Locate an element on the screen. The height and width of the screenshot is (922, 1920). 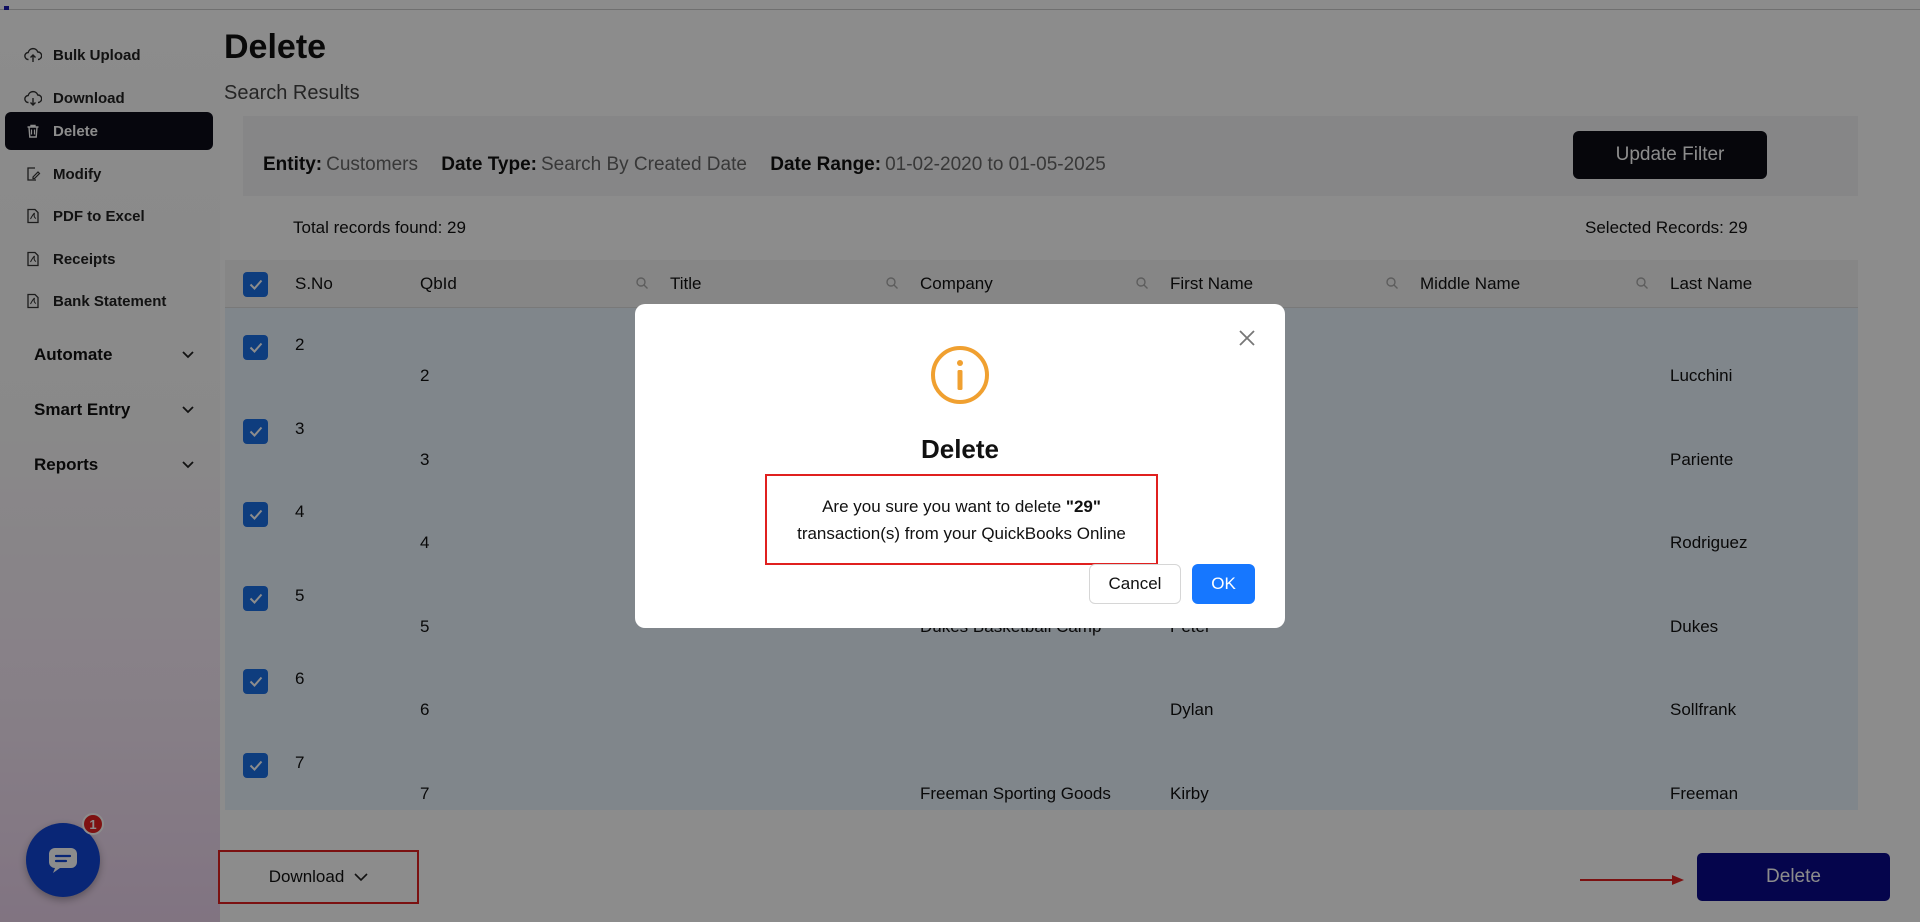
dialog-title: Delete is located at coordinates (960, 449).